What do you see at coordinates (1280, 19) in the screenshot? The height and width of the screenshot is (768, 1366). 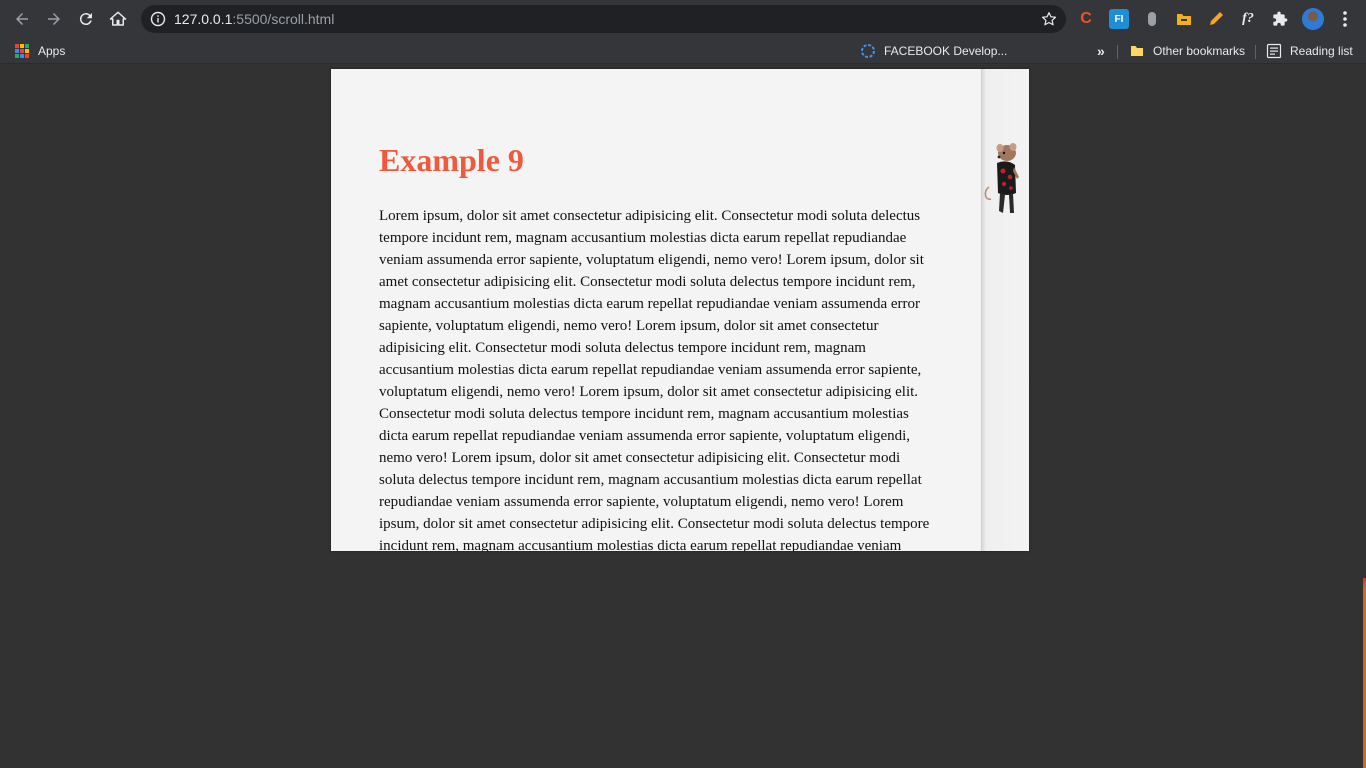 I see `puzzle-extension-icon` at bounding box center [1280, 19].